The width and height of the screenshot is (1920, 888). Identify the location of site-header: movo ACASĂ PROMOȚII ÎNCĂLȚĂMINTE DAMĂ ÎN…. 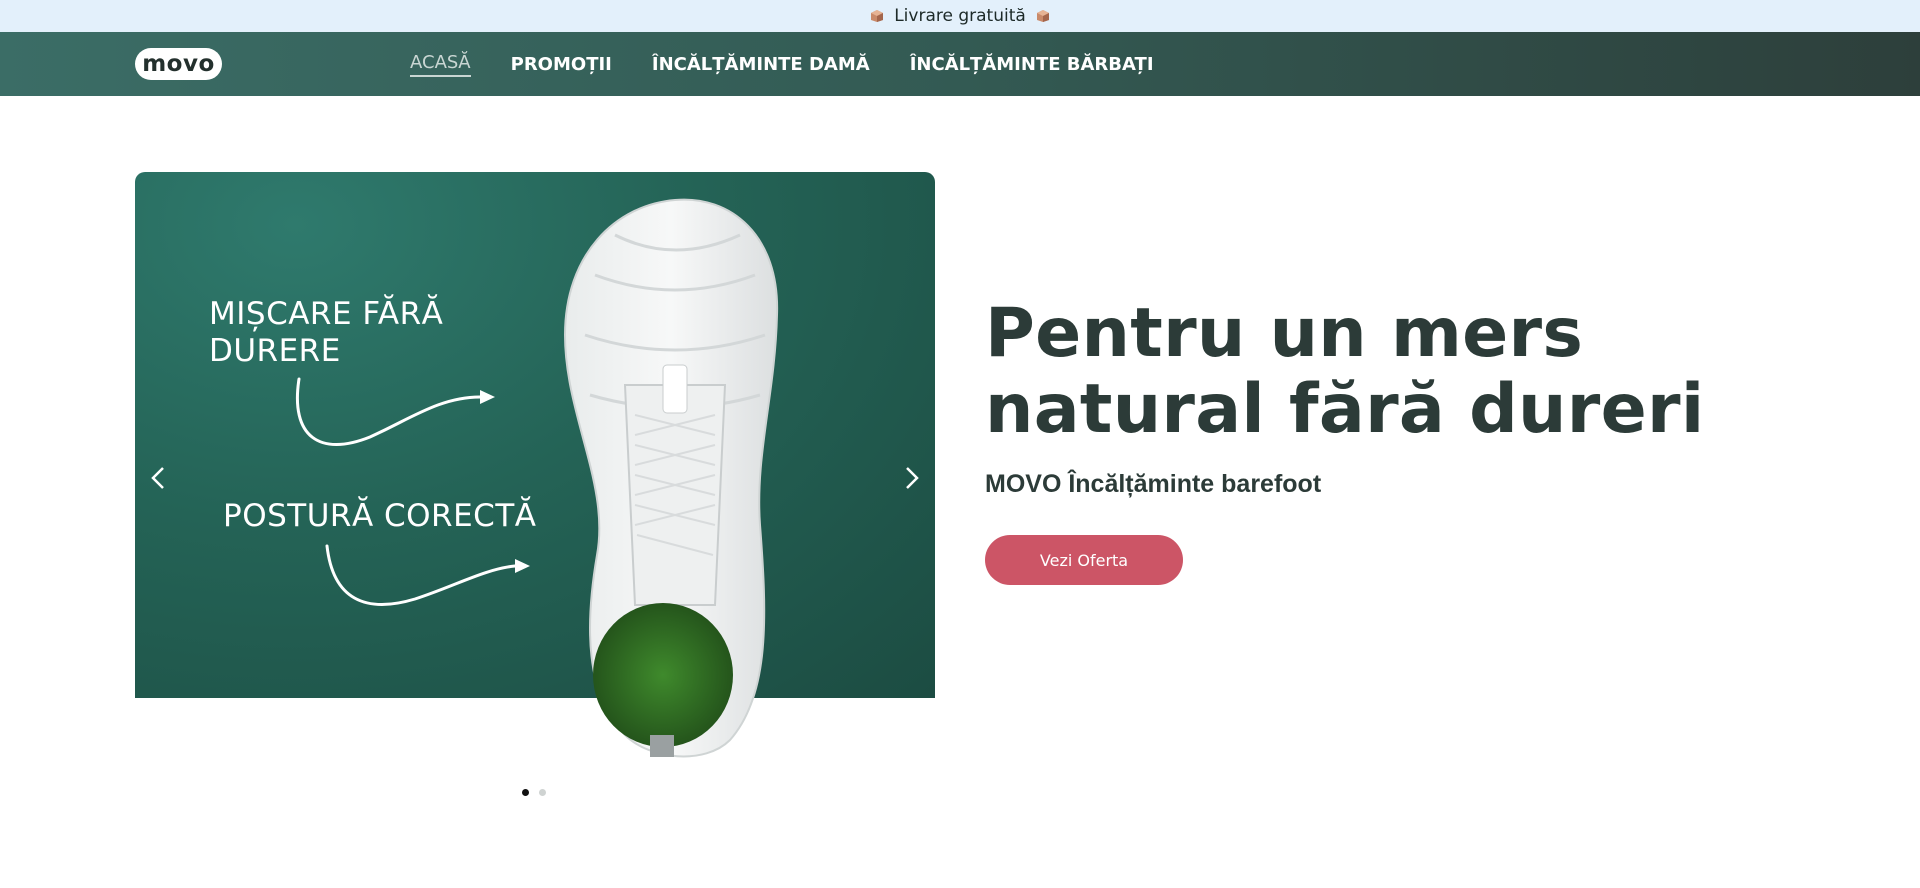
(960, 64).